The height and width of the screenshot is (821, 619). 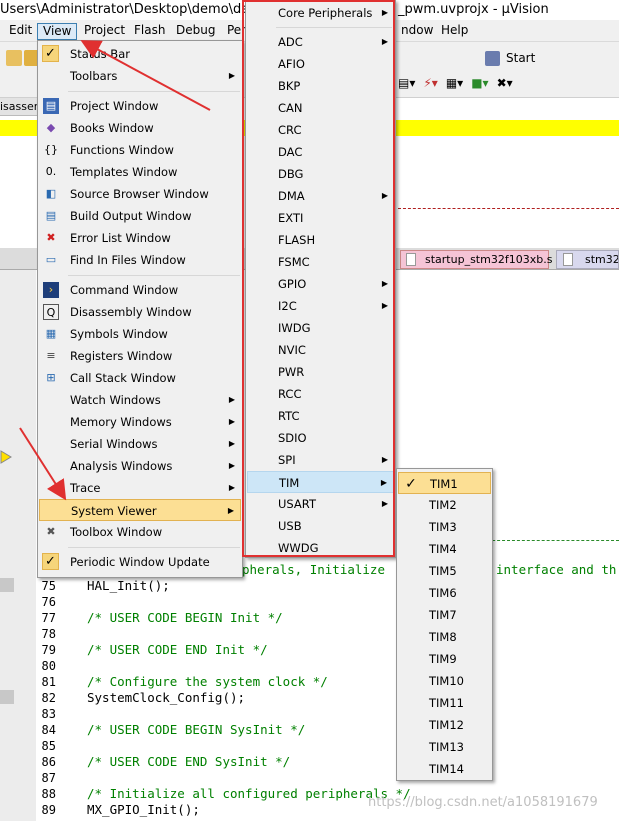 What do you see at coordinates (196, 729) in the screenshot?
I see `code-line: /* USER CODE BEGIN SysInit */` at bounding box center [196, 729].